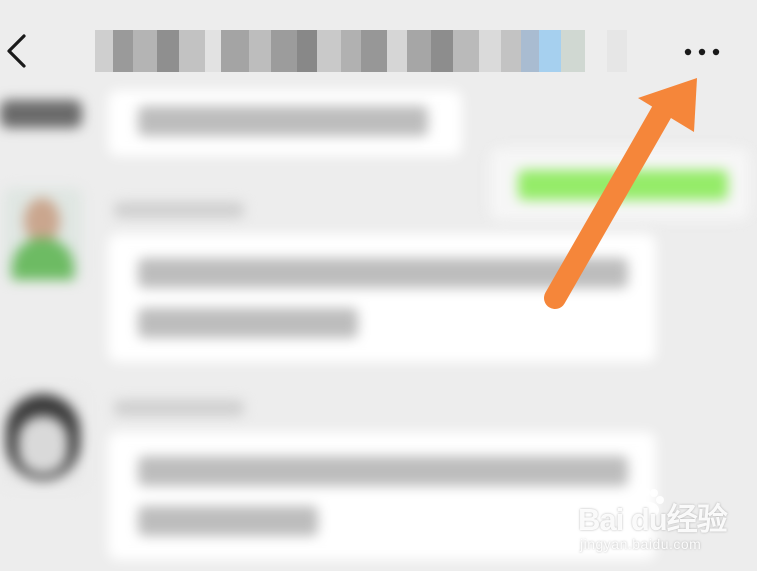  I want to click on watermark: Bai du经验 jingyan.baidu.com, so click(663, 522).